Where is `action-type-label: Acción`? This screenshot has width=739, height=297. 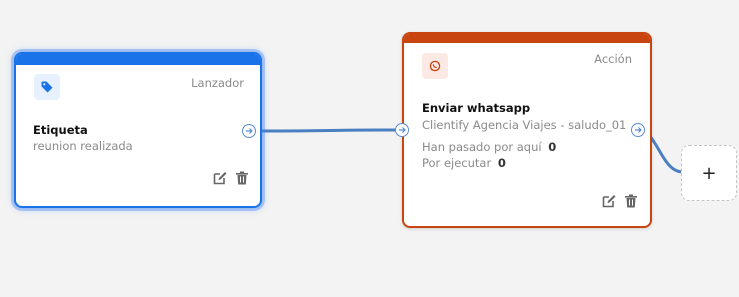
action-type-label: Acción is located at coordinates (613, 59).